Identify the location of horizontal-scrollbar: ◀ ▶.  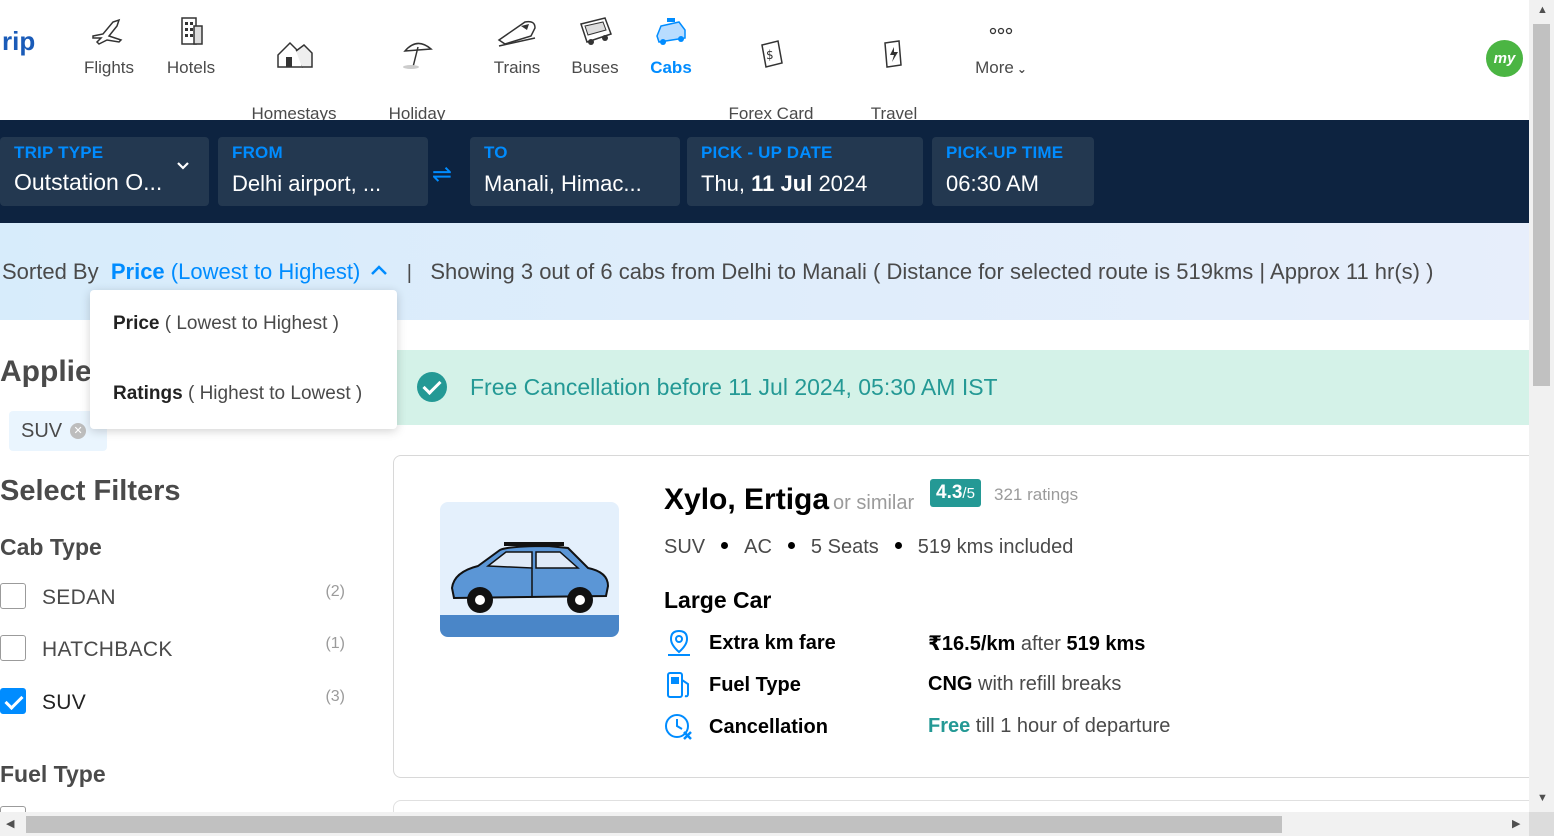
(764, 824).